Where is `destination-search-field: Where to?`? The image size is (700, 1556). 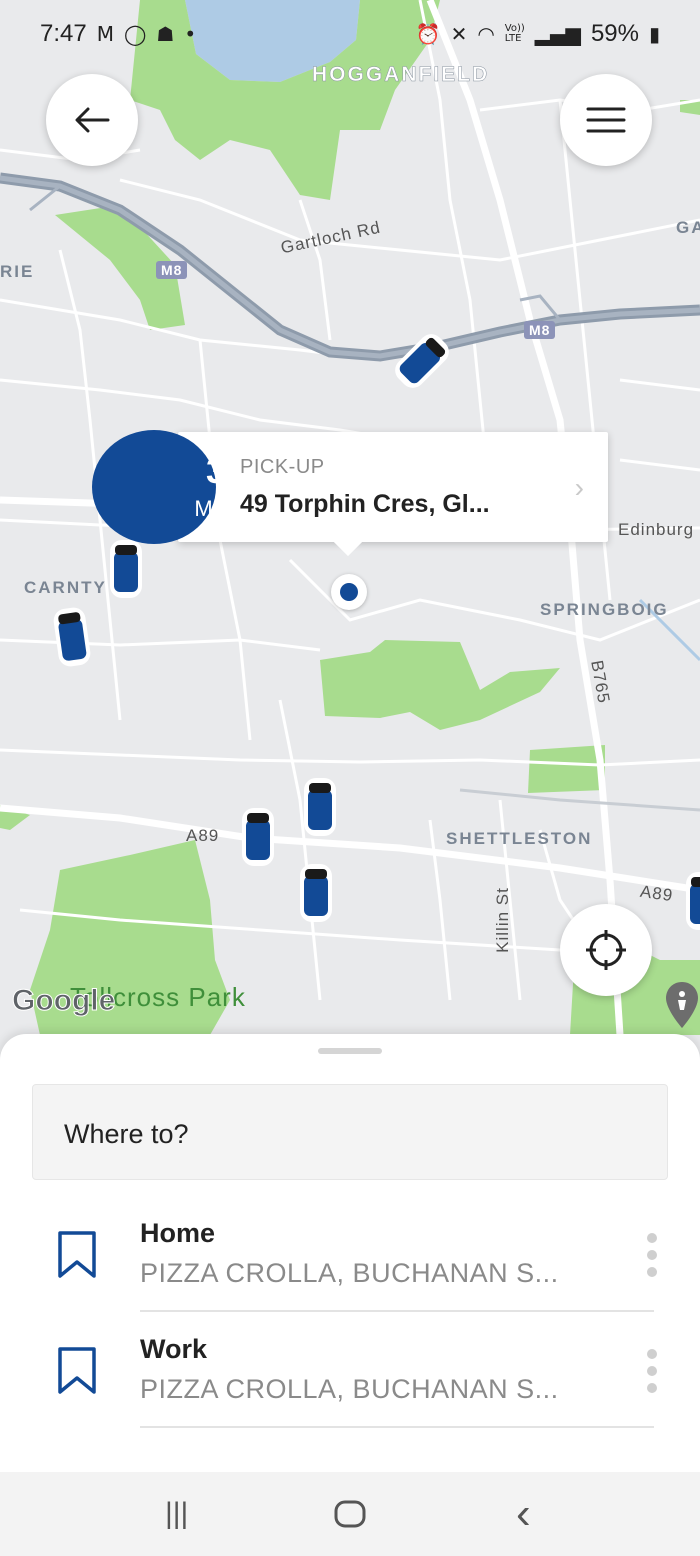
destination-search-field: Where to? is located at coordinates (350, 1132).